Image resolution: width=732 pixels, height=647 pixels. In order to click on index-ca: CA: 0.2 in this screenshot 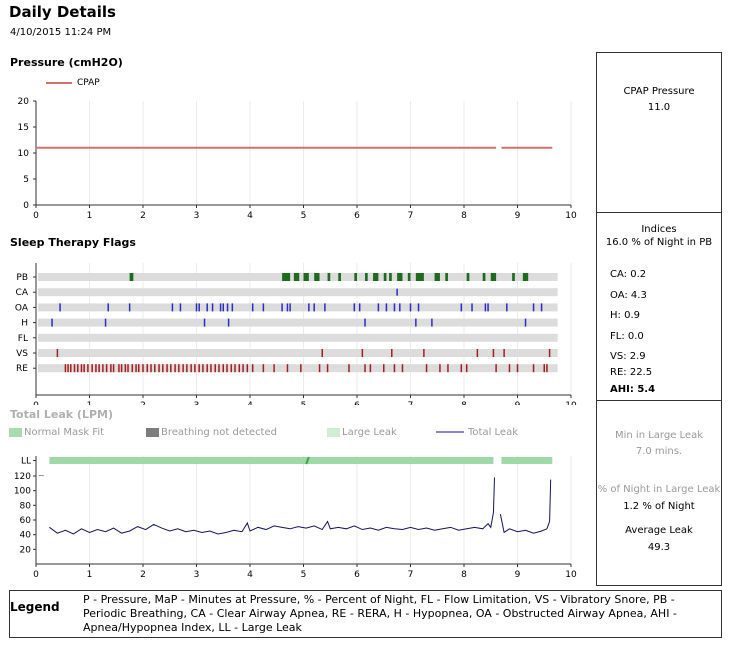, I will do `click(628, 274)`.